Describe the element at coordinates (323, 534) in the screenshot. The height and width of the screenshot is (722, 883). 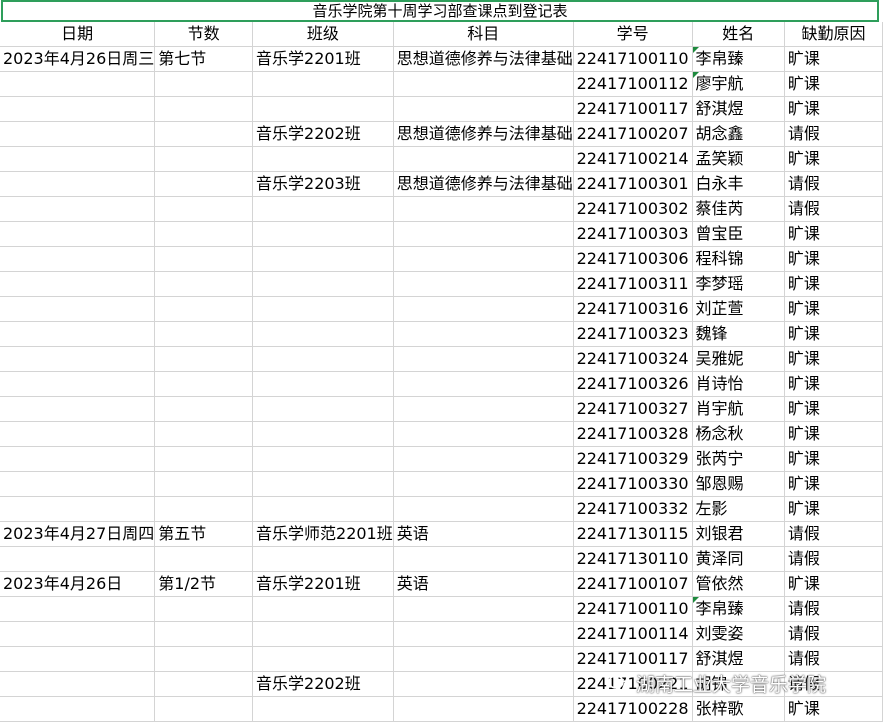
I see `class-cell: 音乐学师范2201班` at that location.